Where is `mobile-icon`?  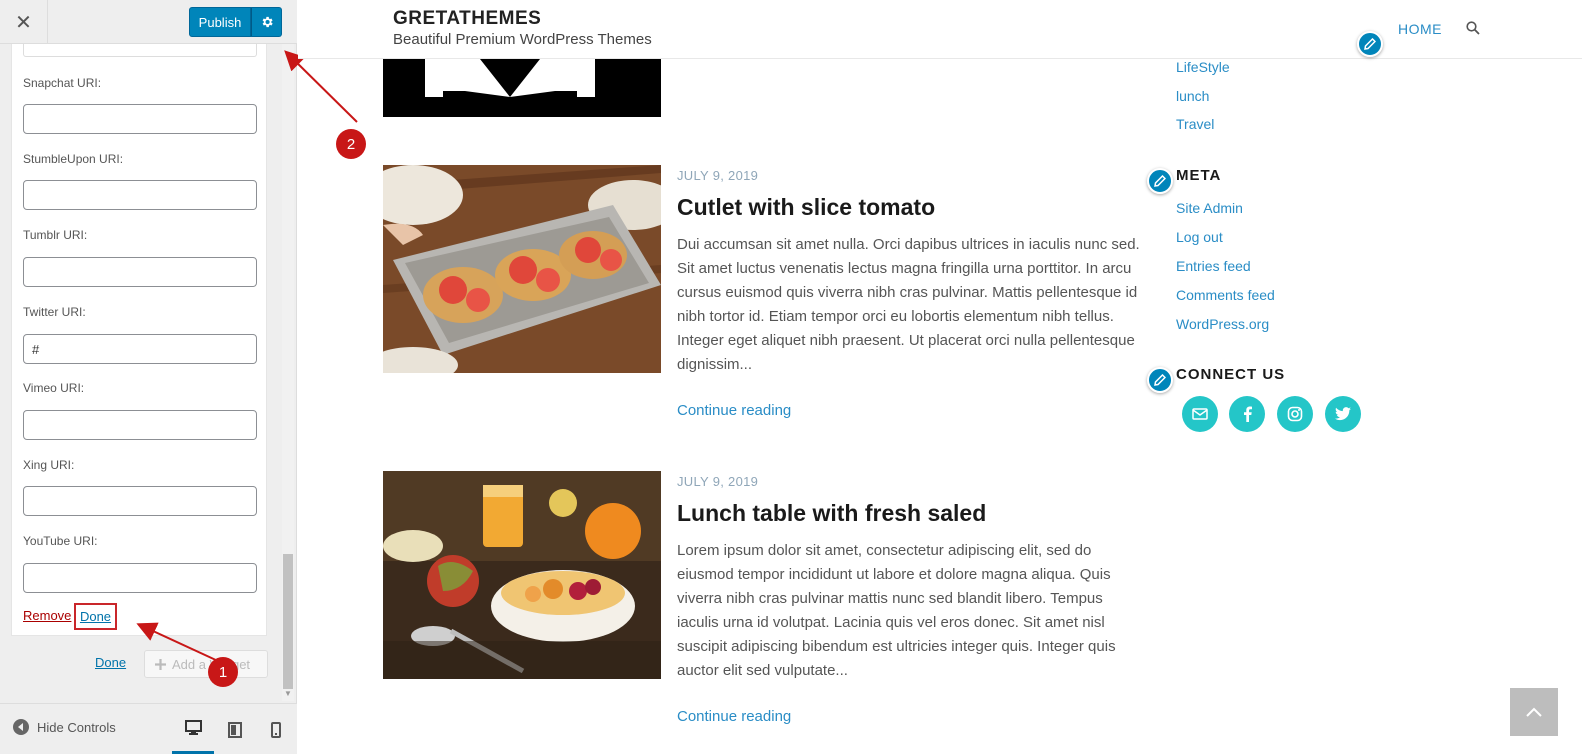
mobile-icon is located at coordinates (276, 729).